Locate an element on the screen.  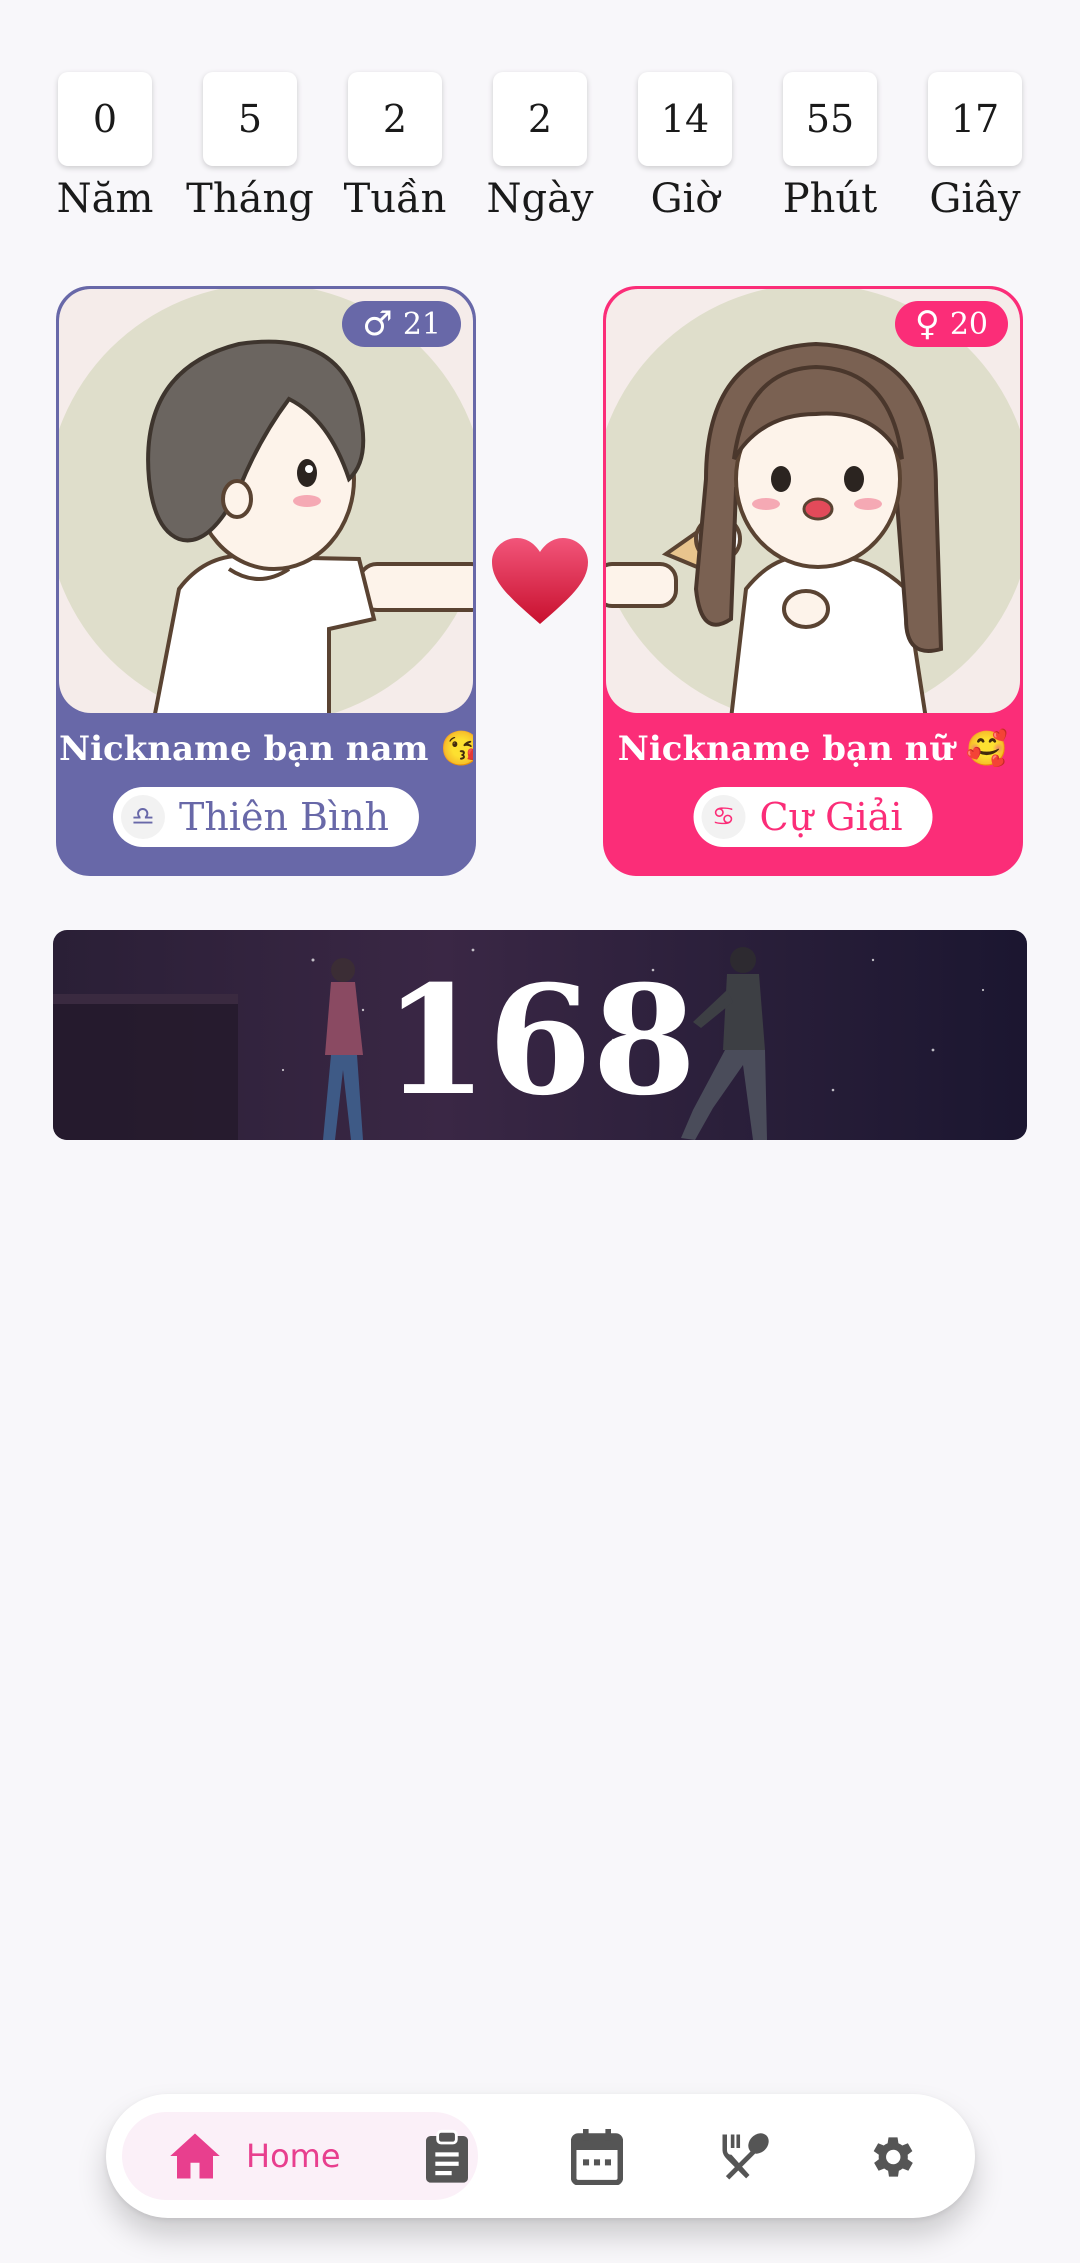
counter-seconds: 17 Giây is located at coordinates (975, 157).